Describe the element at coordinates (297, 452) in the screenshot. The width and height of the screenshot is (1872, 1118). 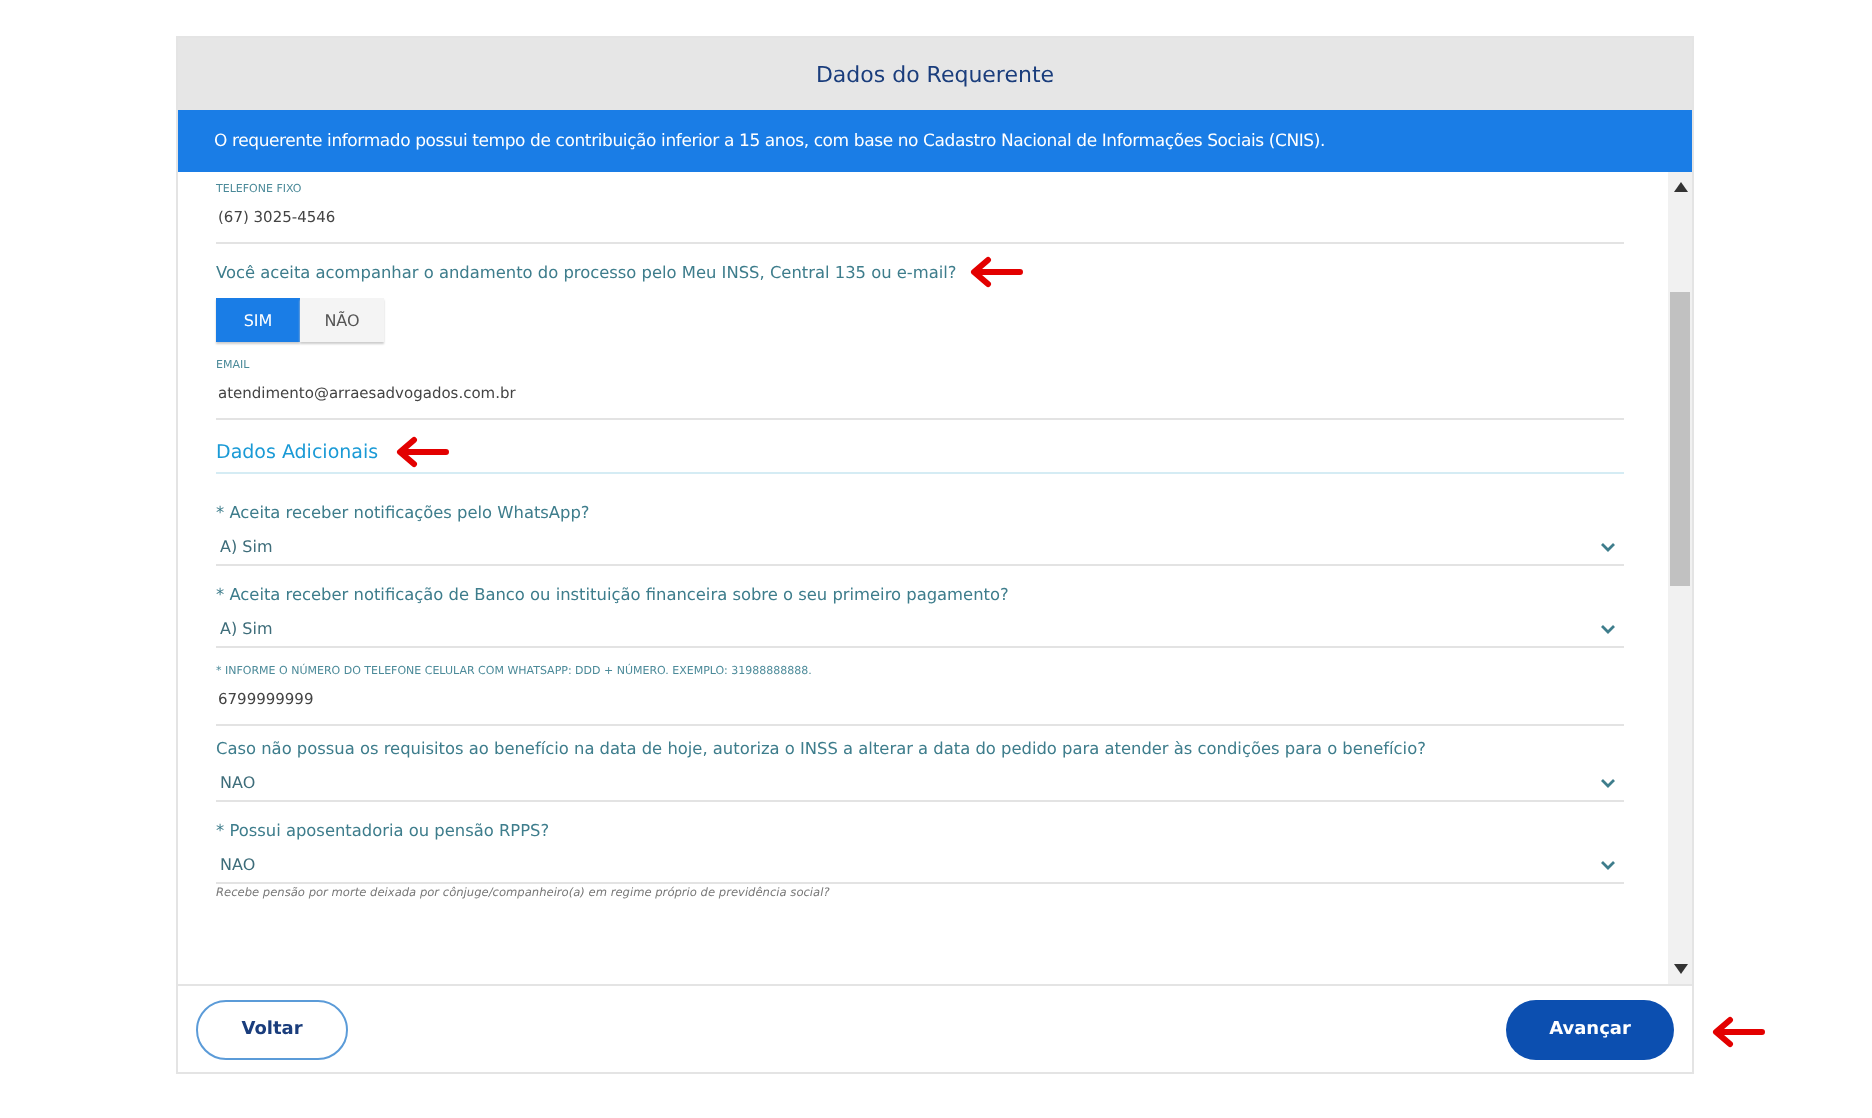
I see `section-title: Dados Adicionais` at that location.